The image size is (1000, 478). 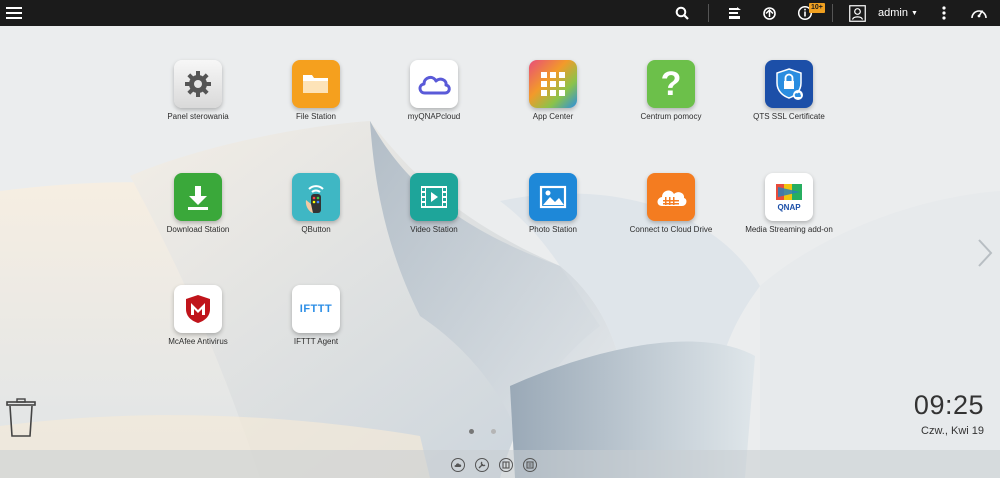 I want to click on dashboard-gauge-icon, so click(x=979, y=13).